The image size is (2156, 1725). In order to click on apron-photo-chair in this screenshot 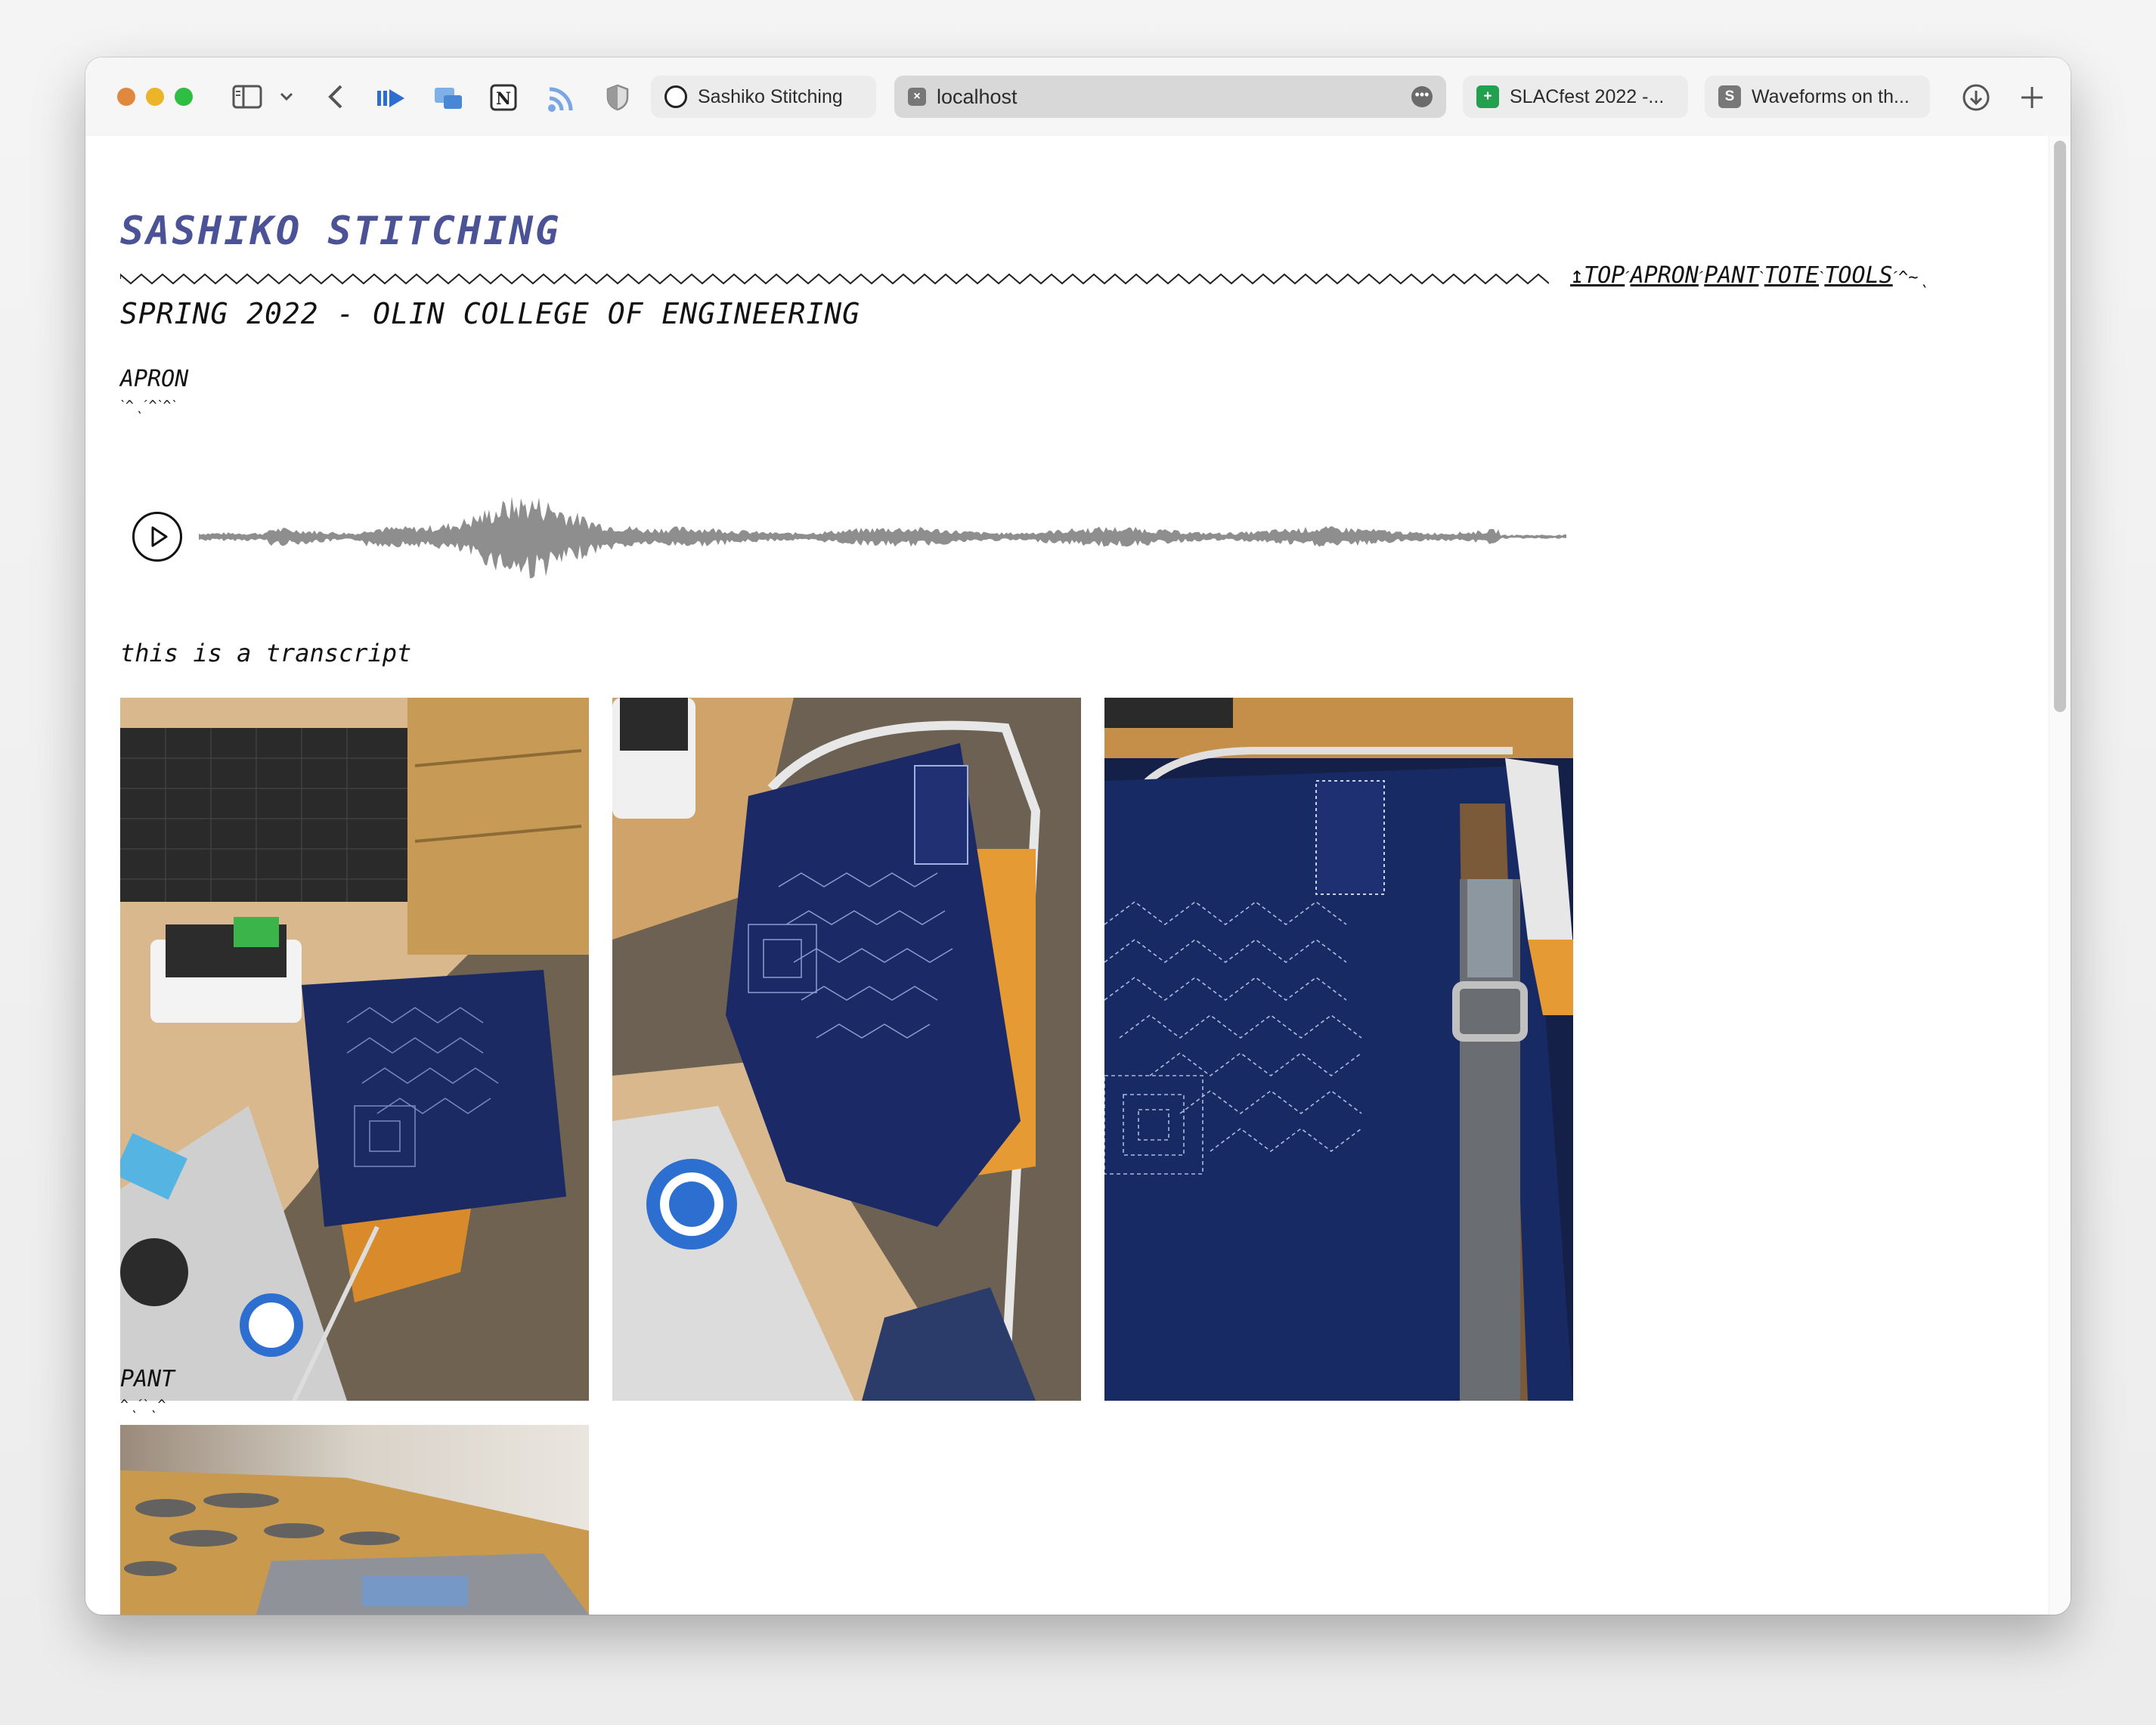, I will do `click(846, 1049)`.